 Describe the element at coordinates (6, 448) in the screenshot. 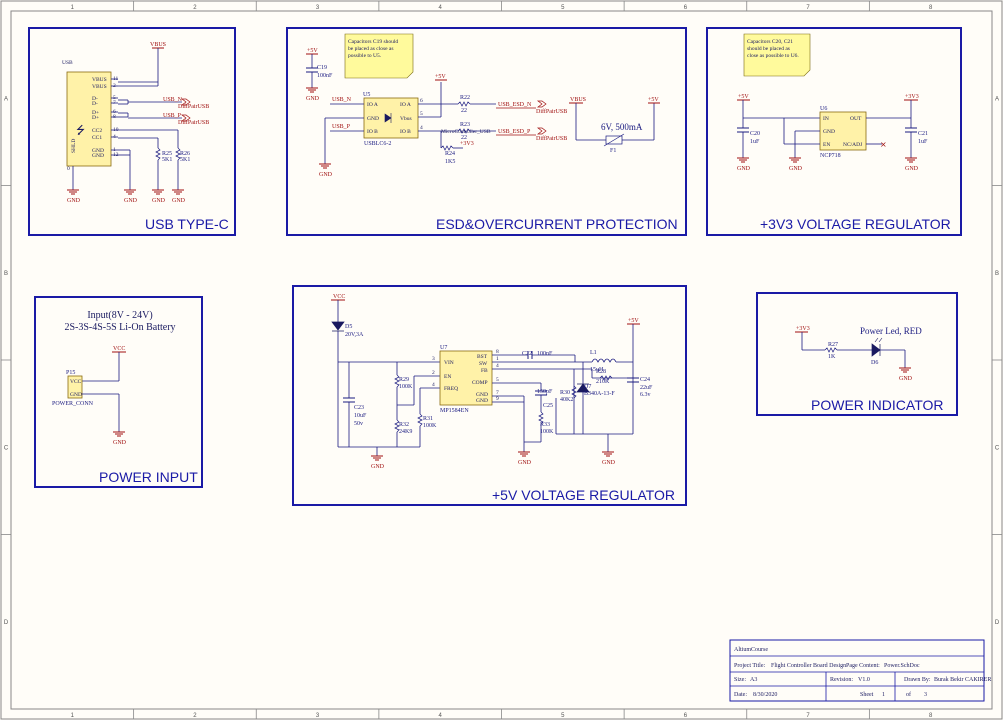

I see `border-row-left-C: C` at that location.